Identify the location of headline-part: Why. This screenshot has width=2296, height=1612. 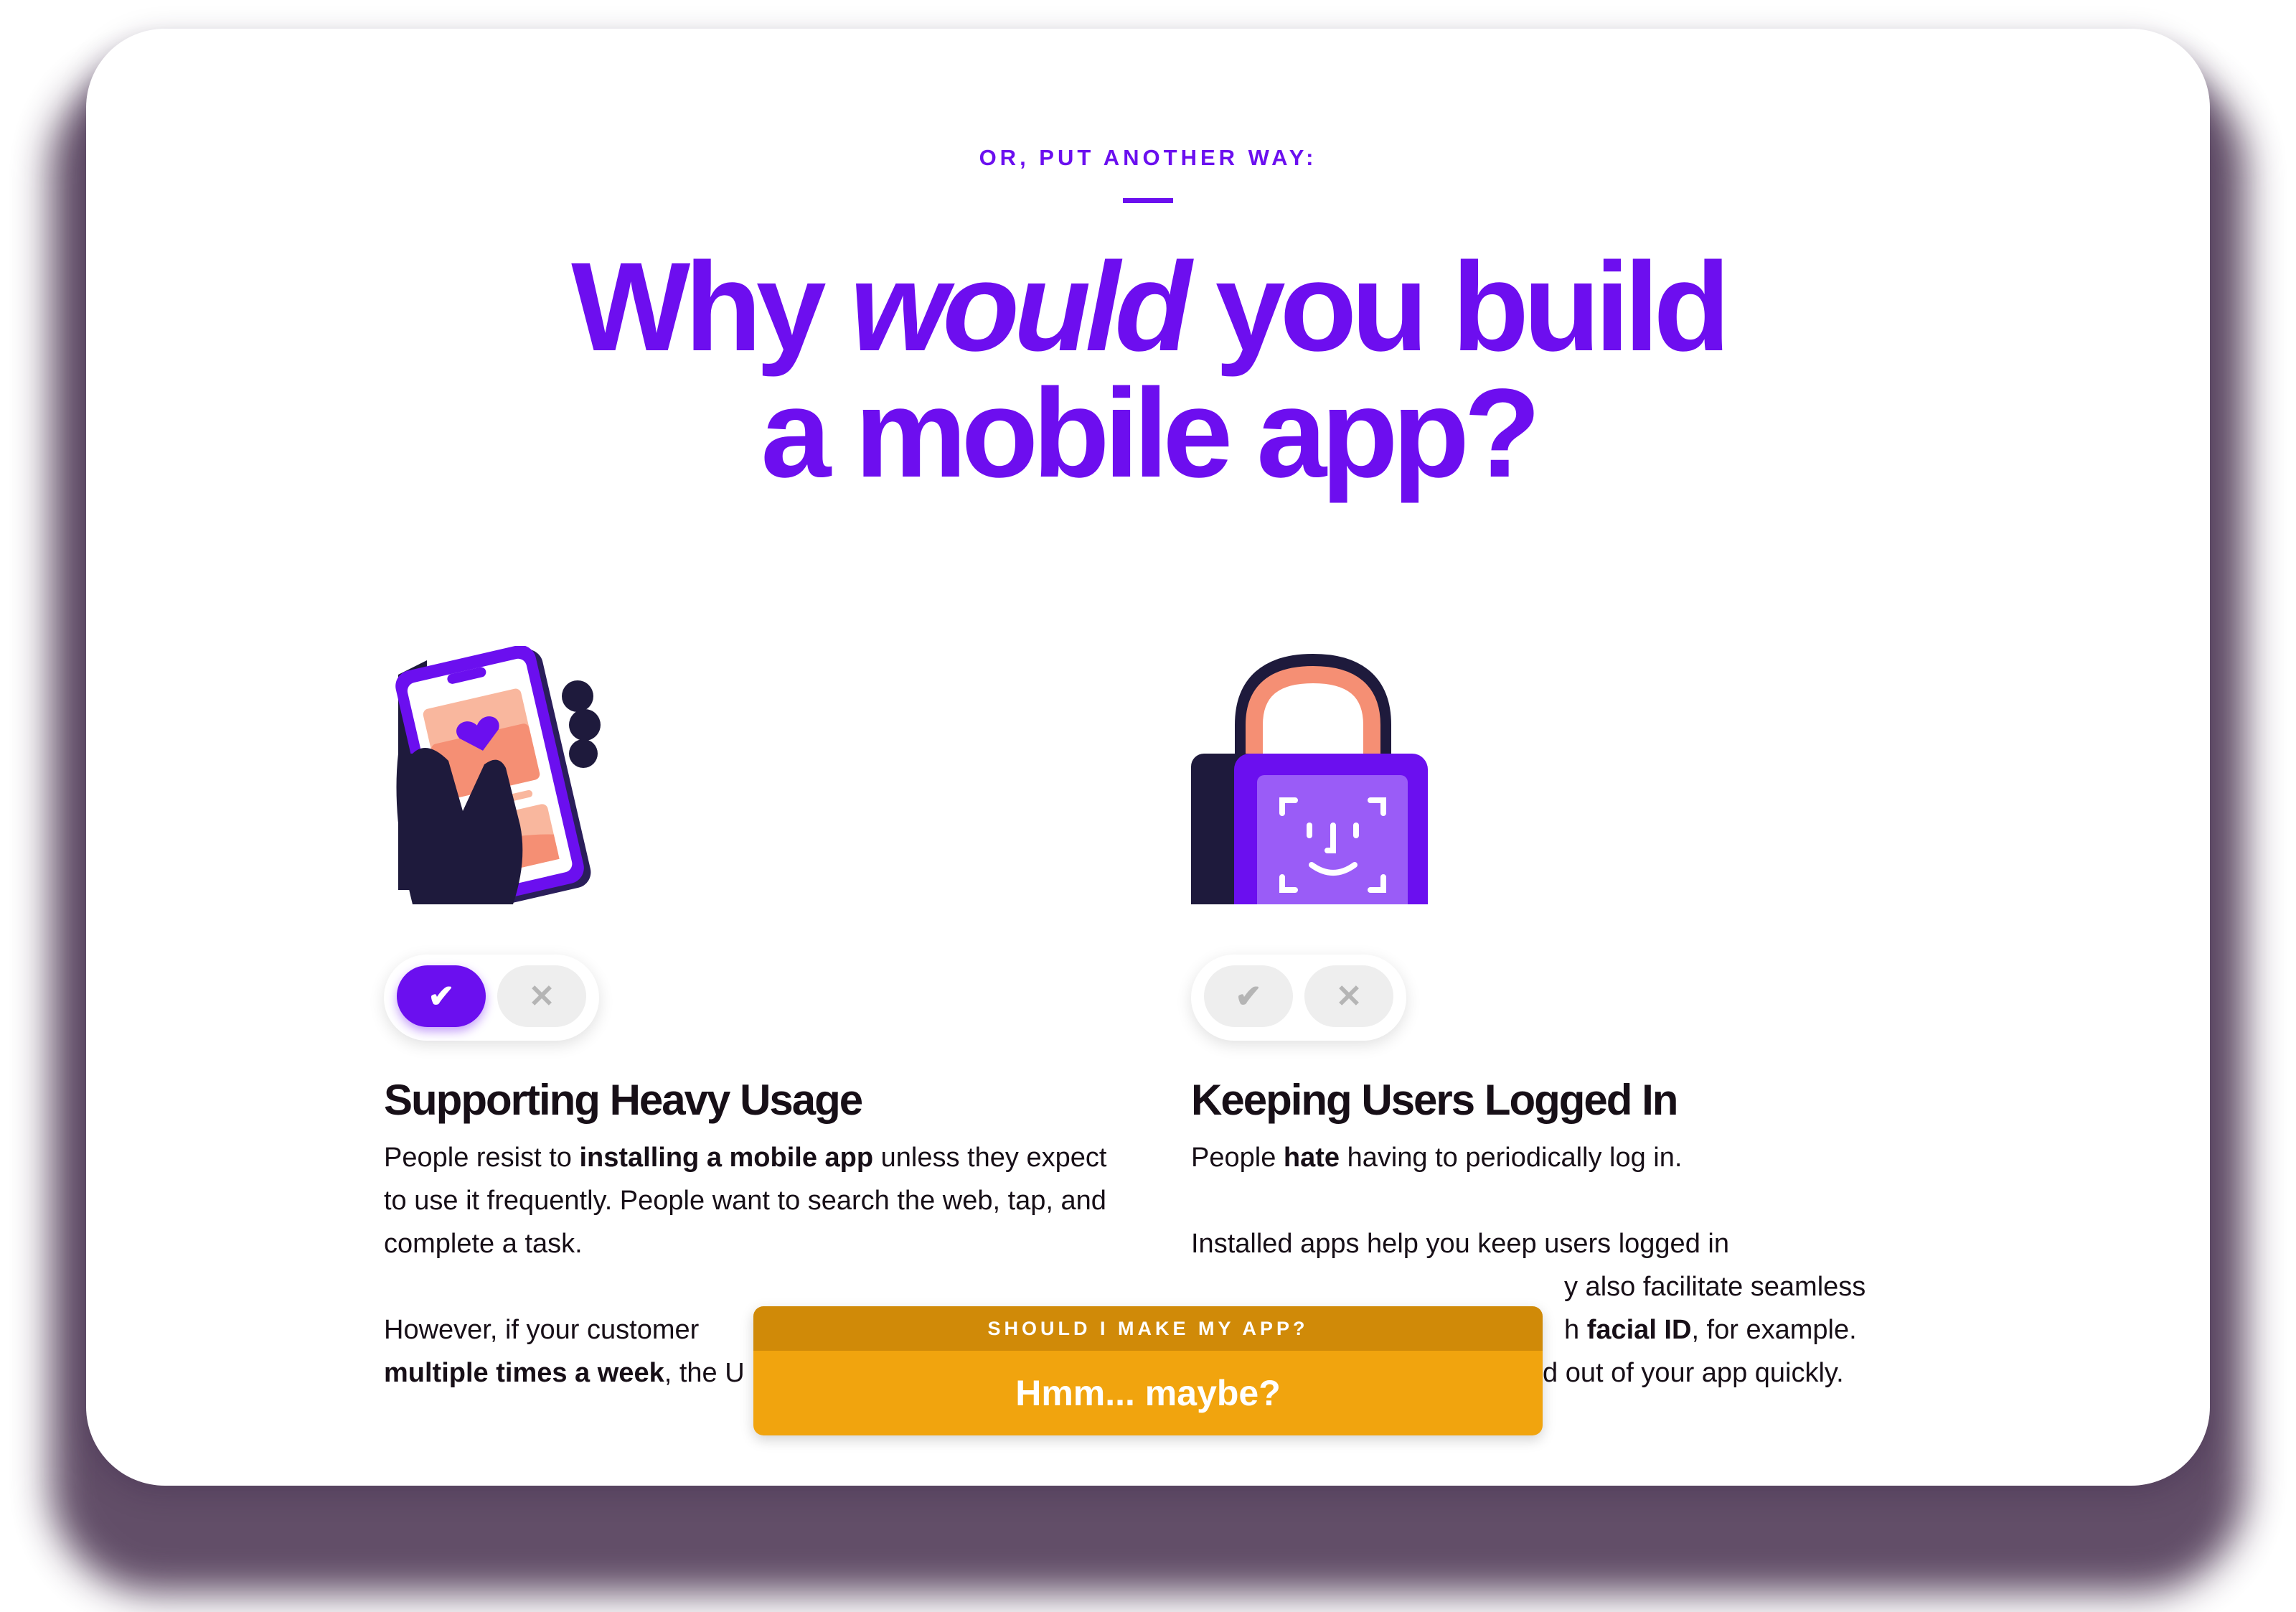
(711, 307).